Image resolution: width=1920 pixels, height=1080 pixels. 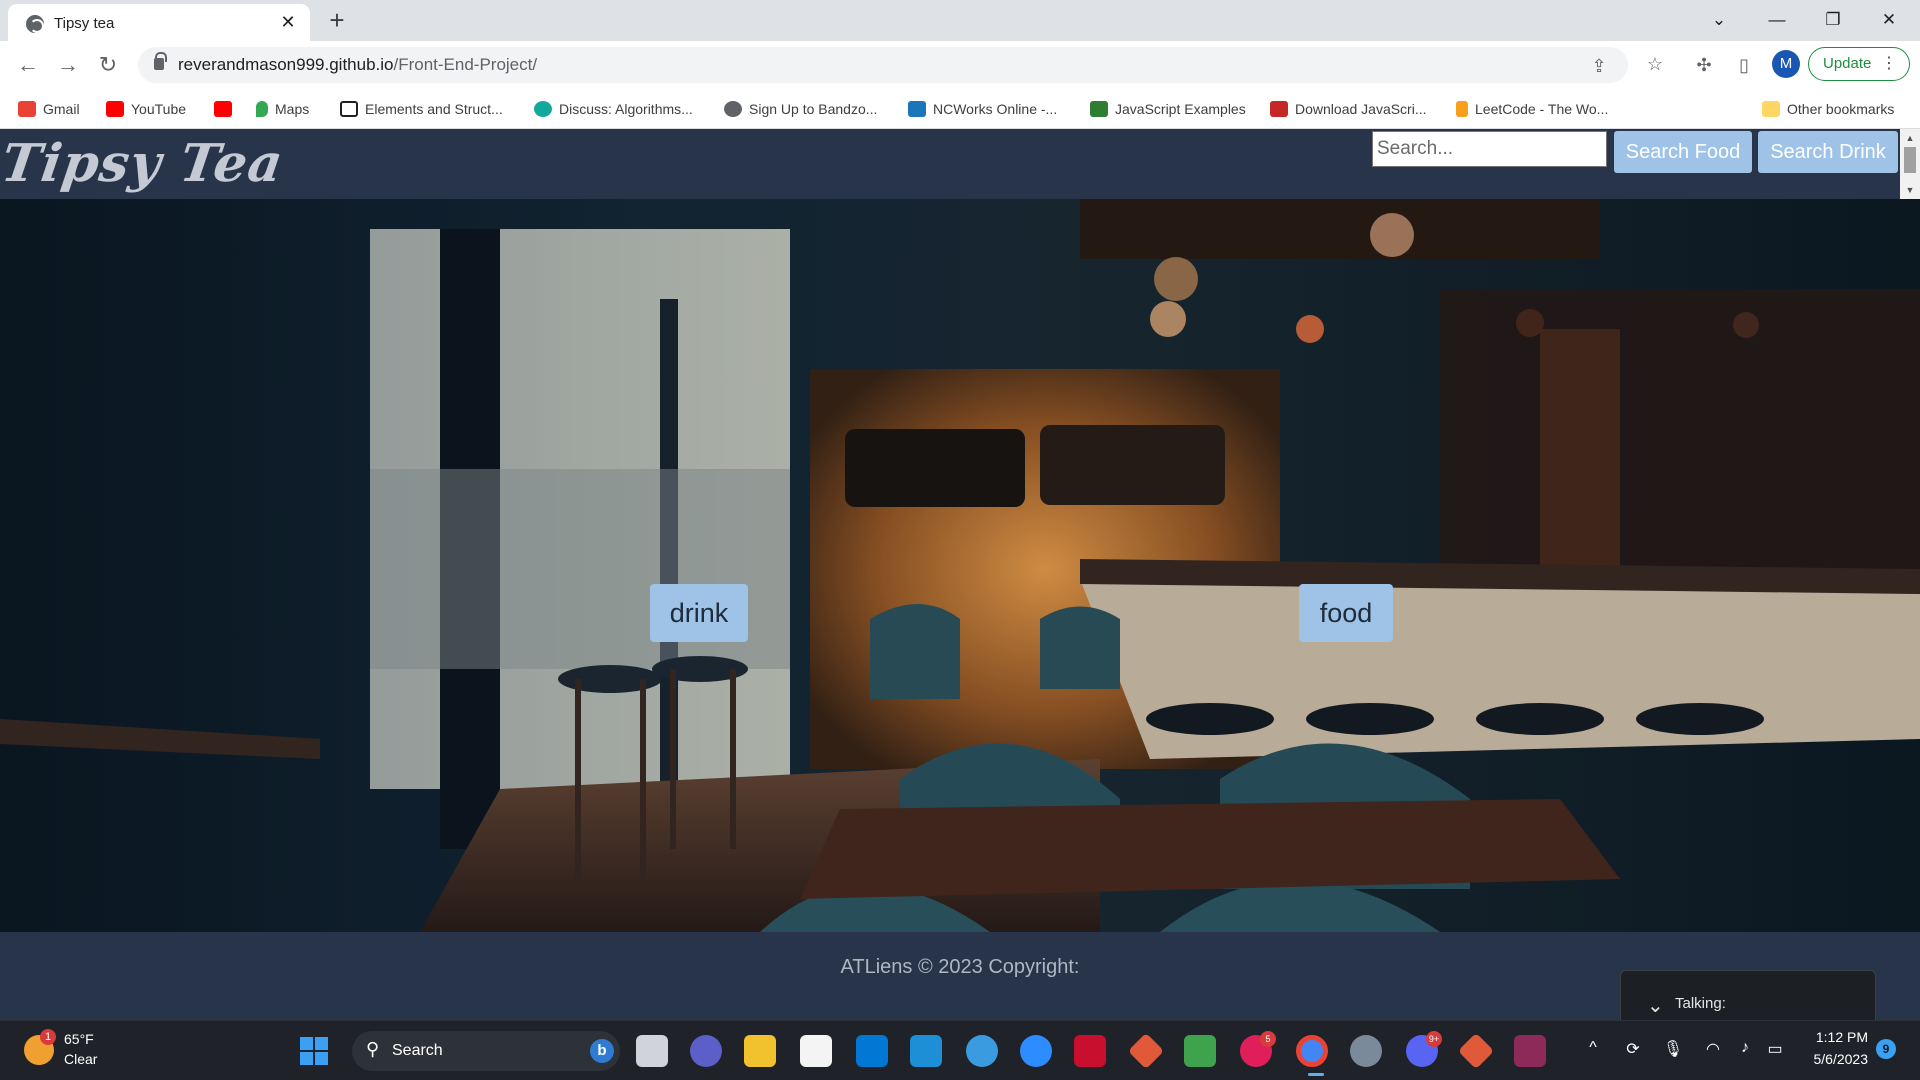 I want to click on restore-button: ❐, so click(x=1833, y=20).